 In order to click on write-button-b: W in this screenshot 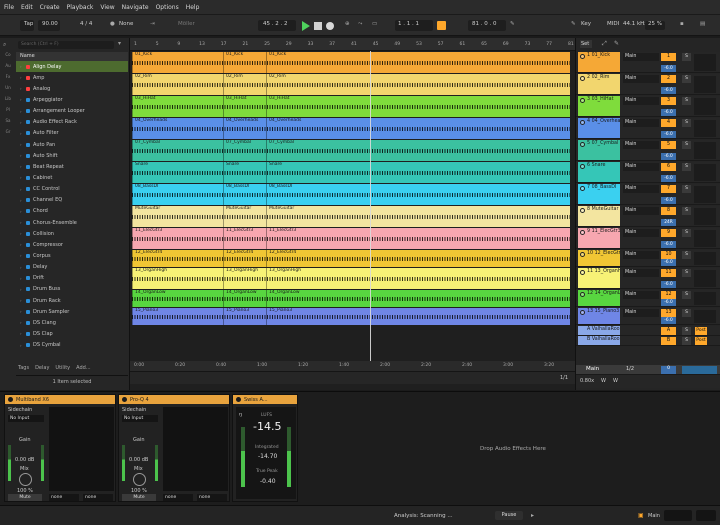, I will do `click(615, 381)`.